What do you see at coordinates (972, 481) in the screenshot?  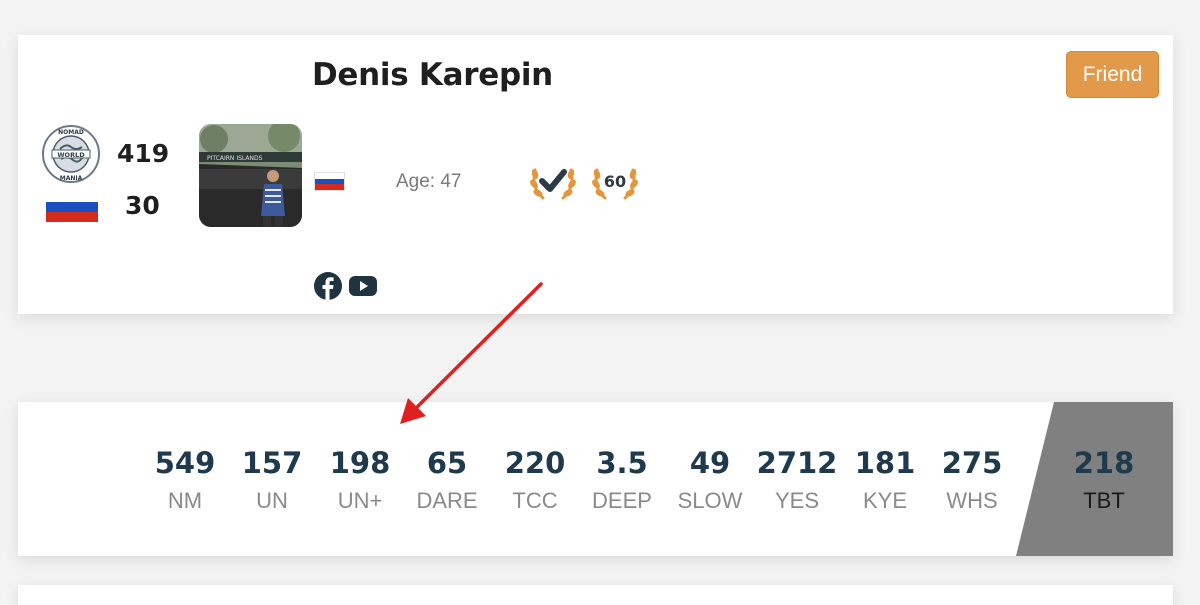 I see `stat-whs: 275 WHS` at bounding box center [972, 481].